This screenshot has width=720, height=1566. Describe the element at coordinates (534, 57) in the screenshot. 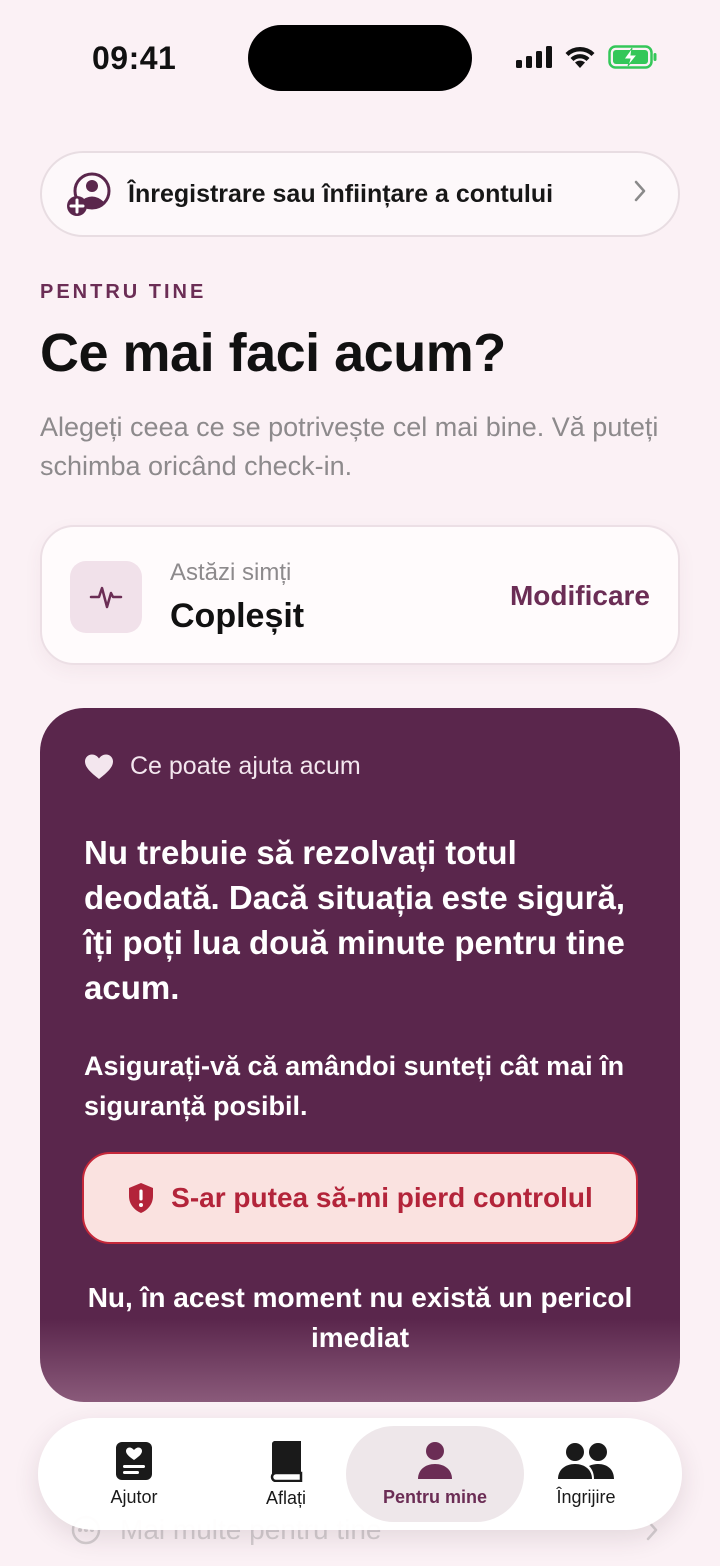

I see `signal-icon` at that location.